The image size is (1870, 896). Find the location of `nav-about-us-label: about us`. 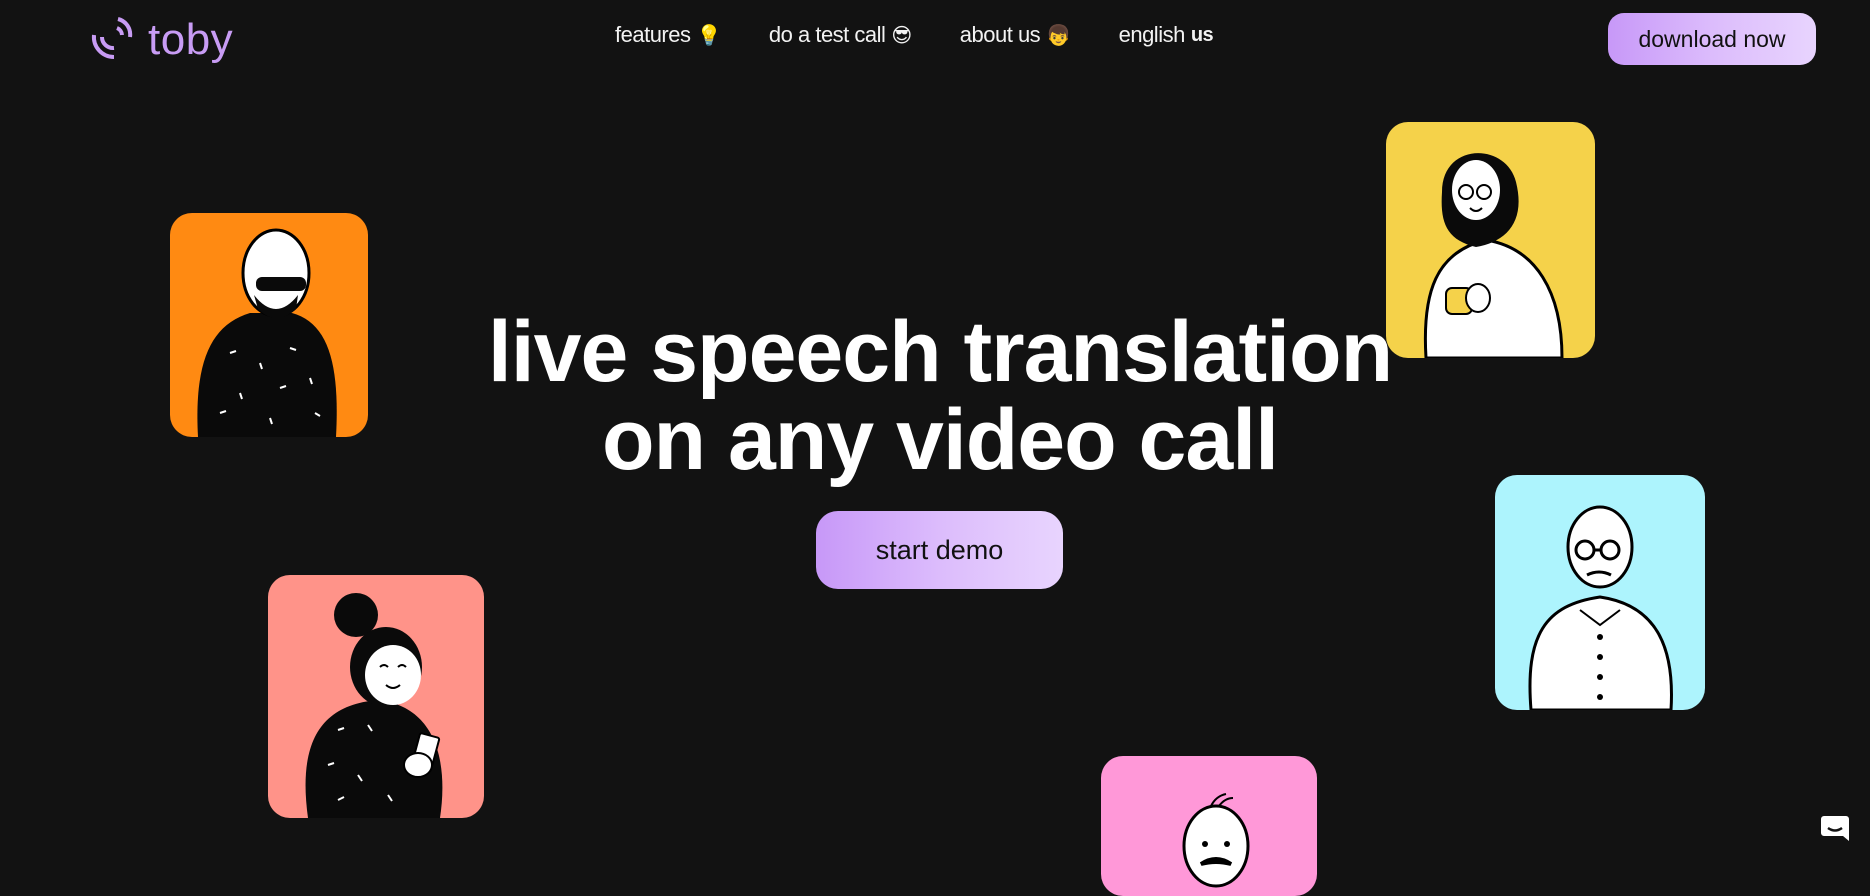

nav-about-us-label: about us is located at coordinates (1000, 34).